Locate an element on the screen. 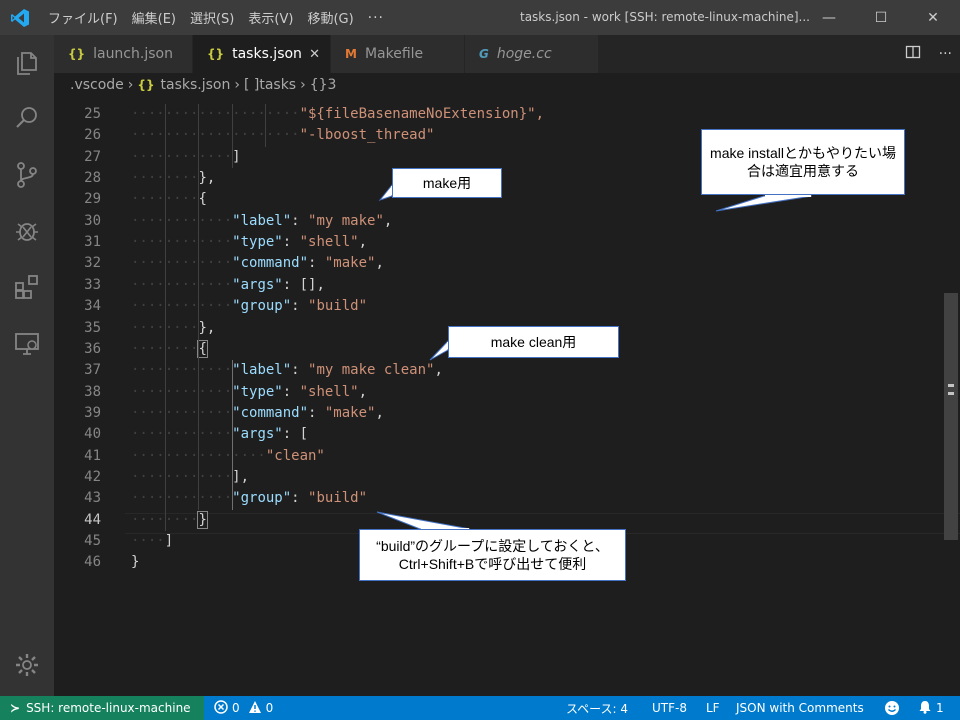 The width and height of the screenshot is (960, 720). source-control-icon is located at coordinates (27, 175).